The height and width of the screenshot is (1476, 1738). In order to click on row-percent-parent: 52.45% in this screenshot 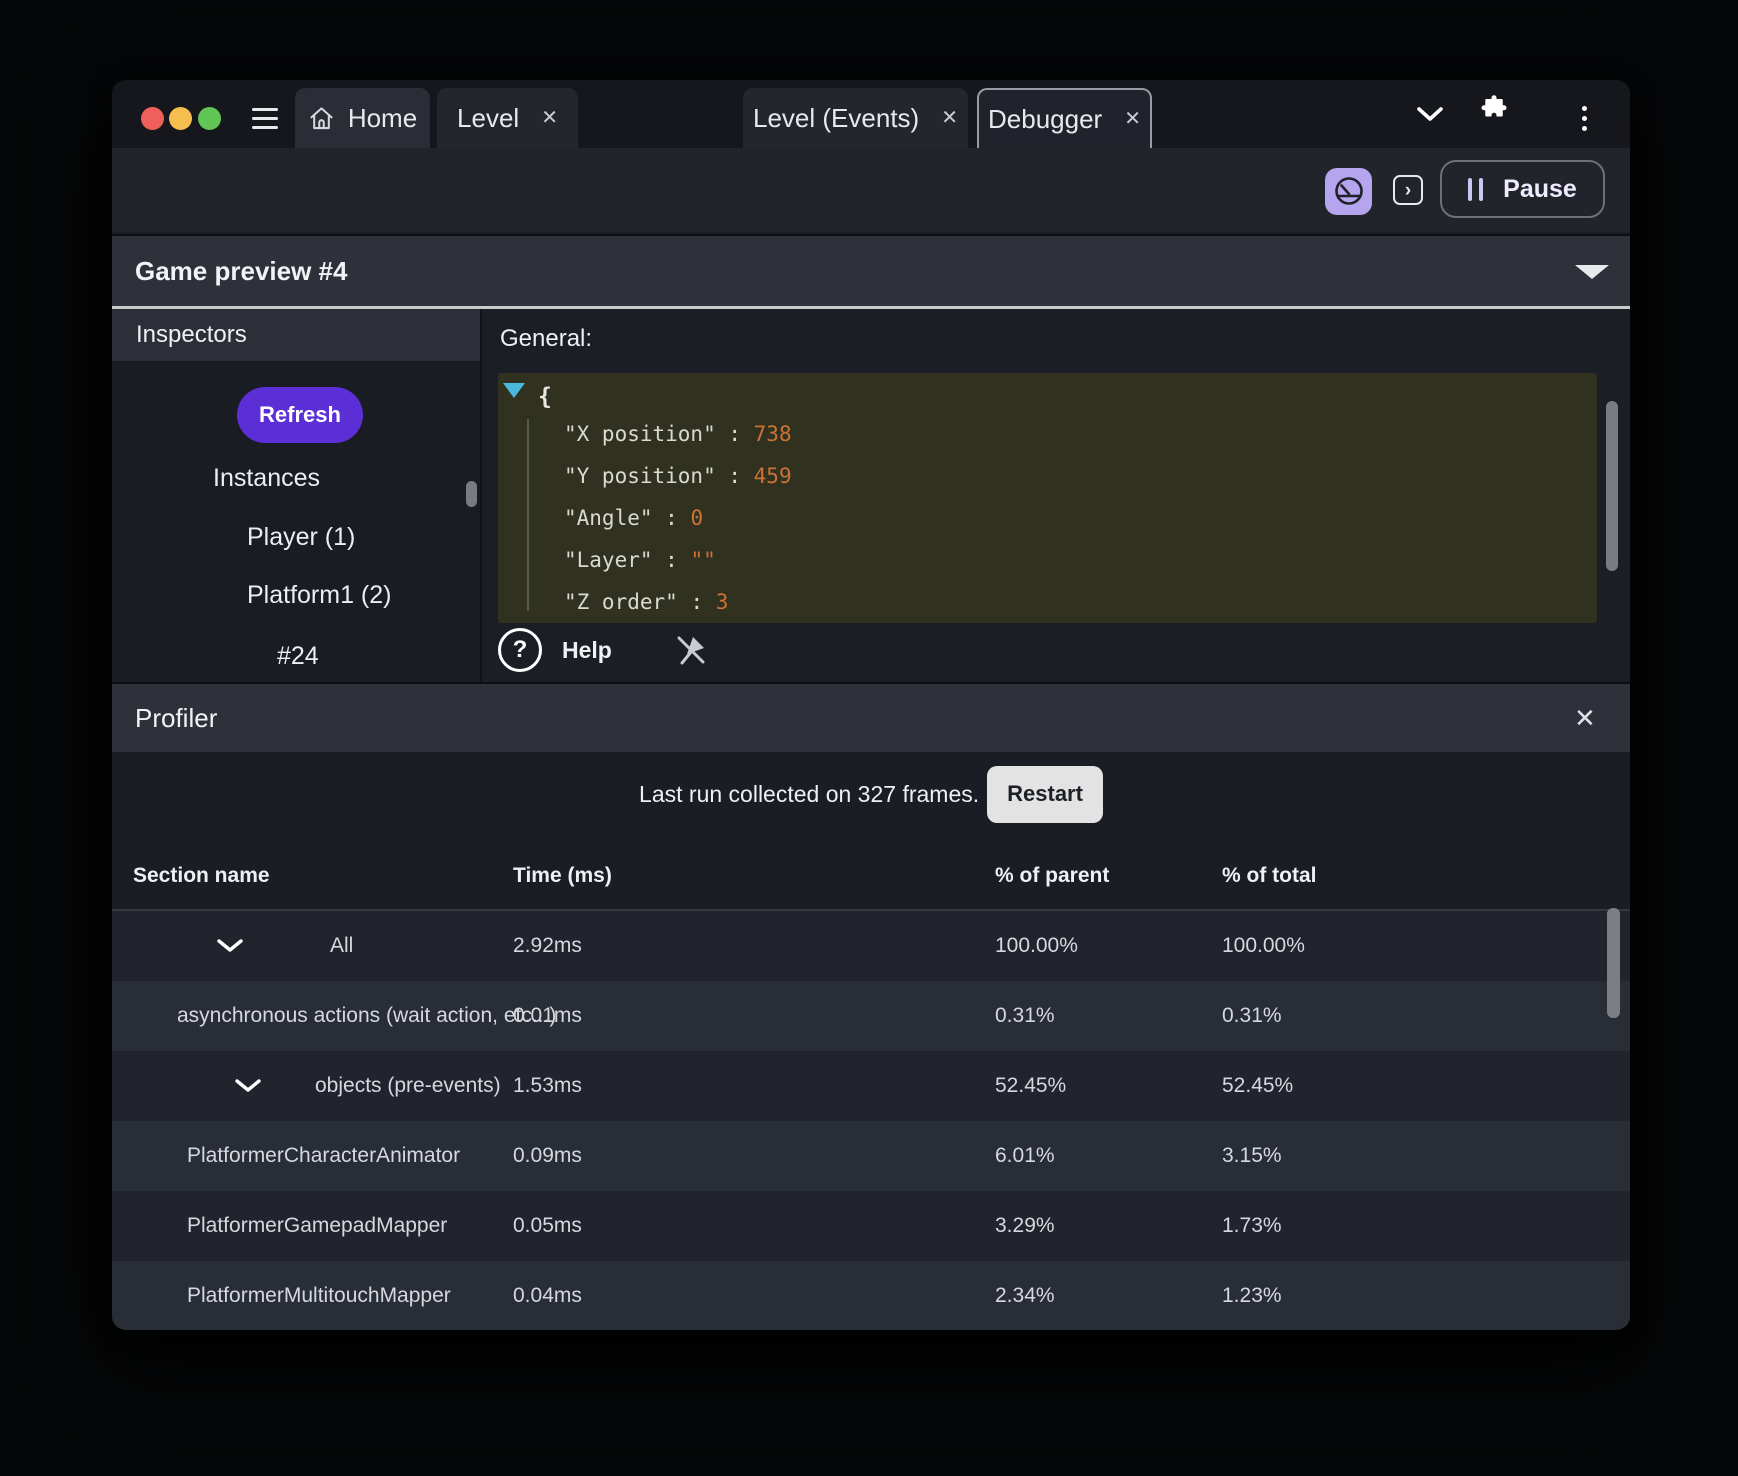, I will do `click(1031, 1085)`.